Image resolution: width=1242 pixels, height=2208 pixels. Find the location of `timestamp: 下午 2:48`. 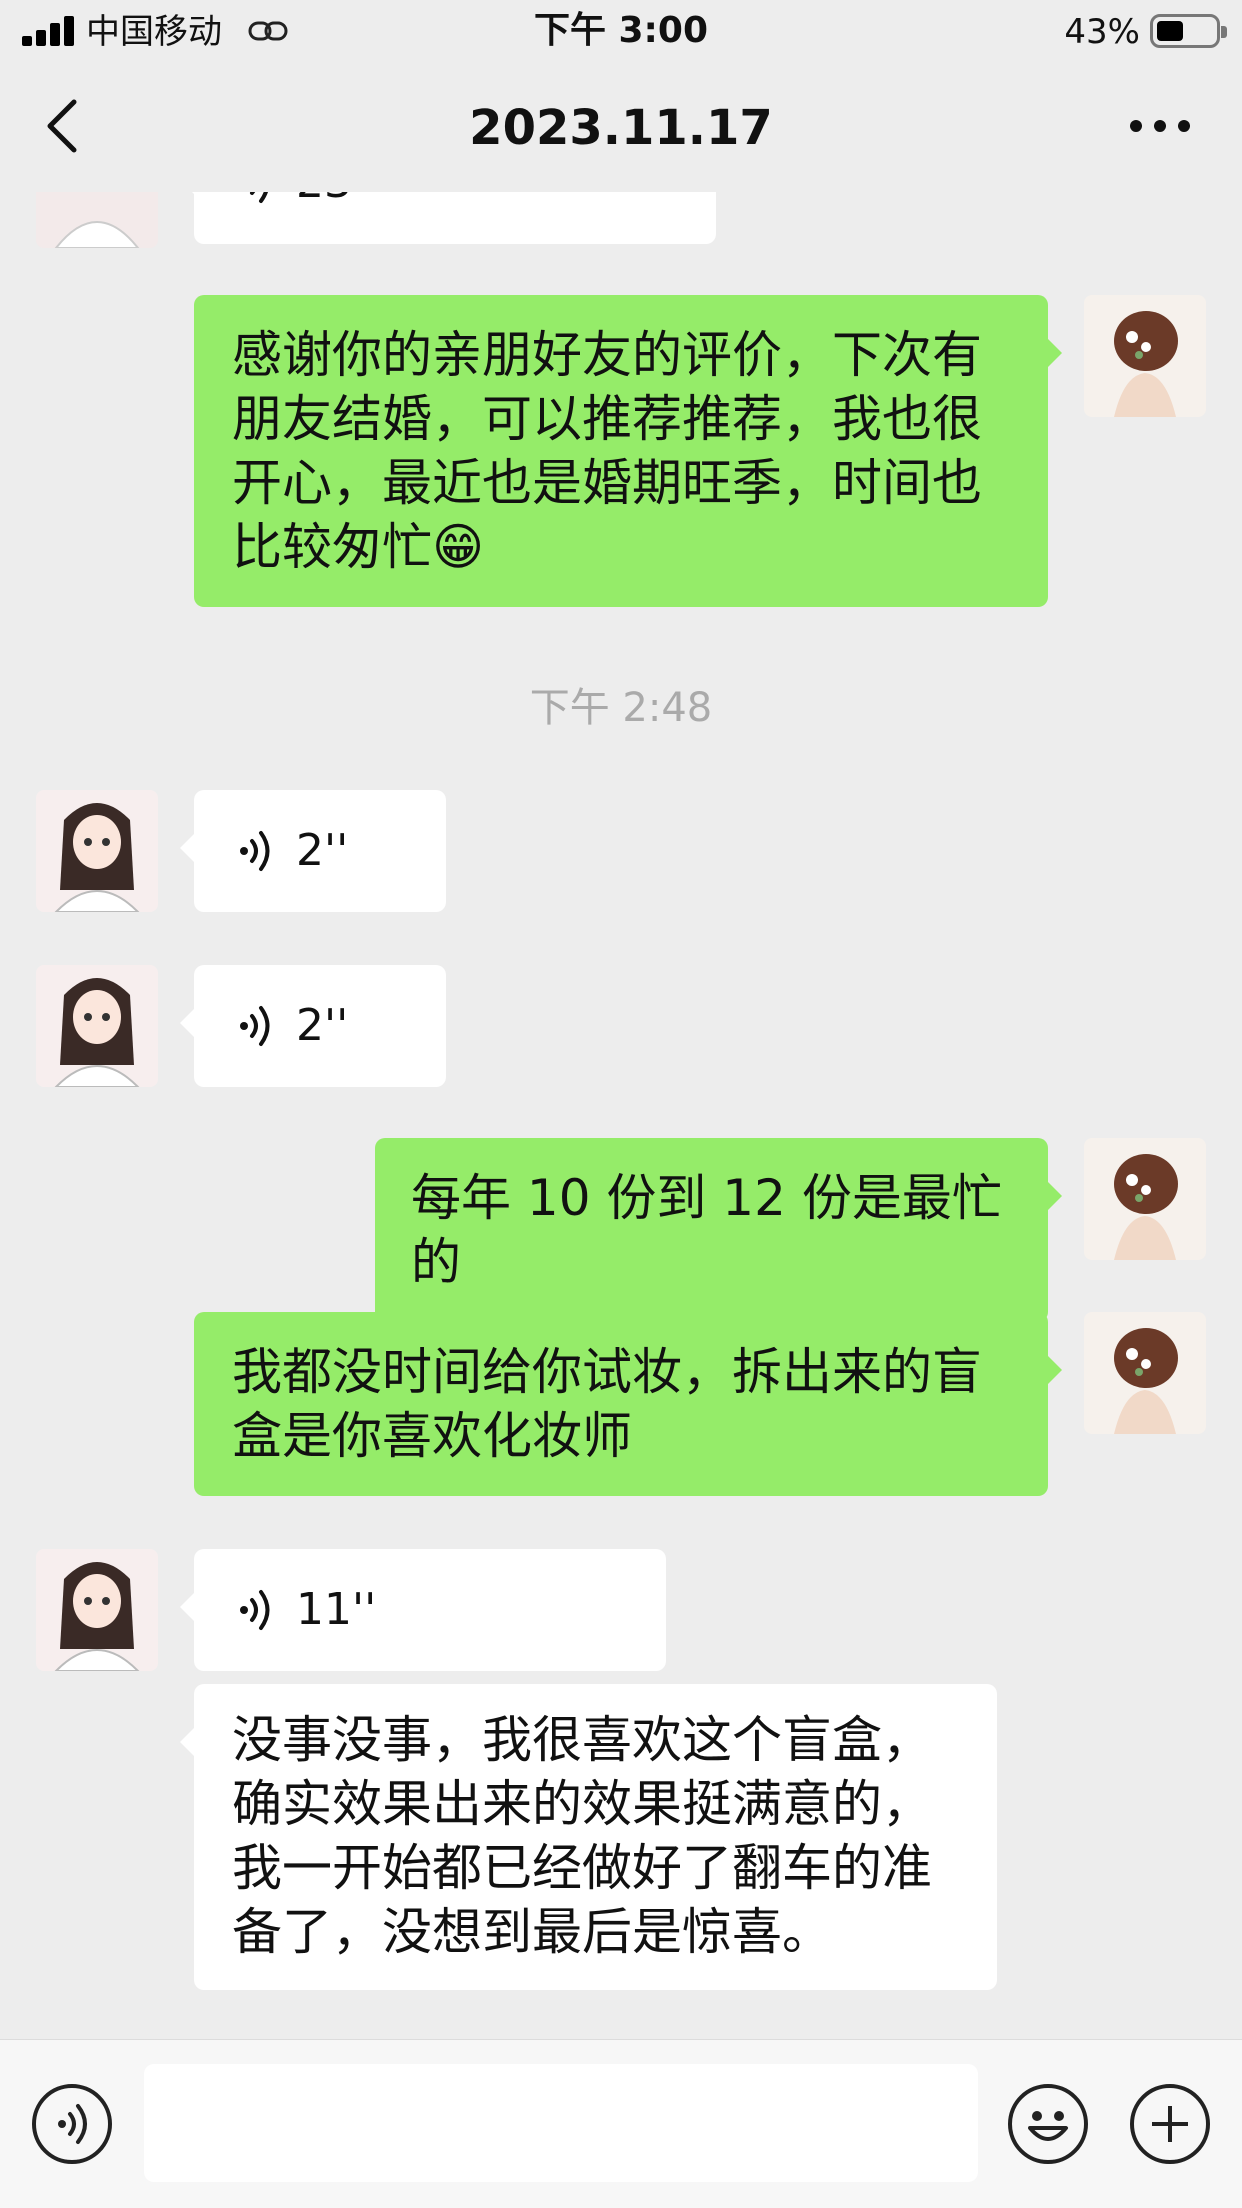

timestamp: 下午 2:48 is located at coordinates (621, 708).